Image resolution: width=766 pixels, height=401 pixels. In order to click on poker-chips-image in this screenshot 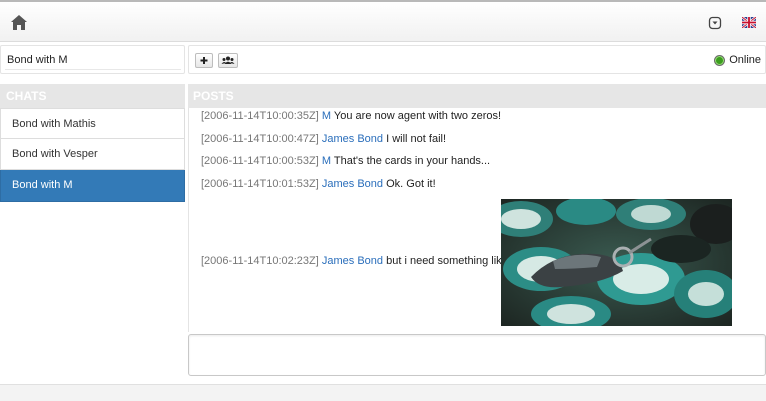, I will do `click(616, 262)`.